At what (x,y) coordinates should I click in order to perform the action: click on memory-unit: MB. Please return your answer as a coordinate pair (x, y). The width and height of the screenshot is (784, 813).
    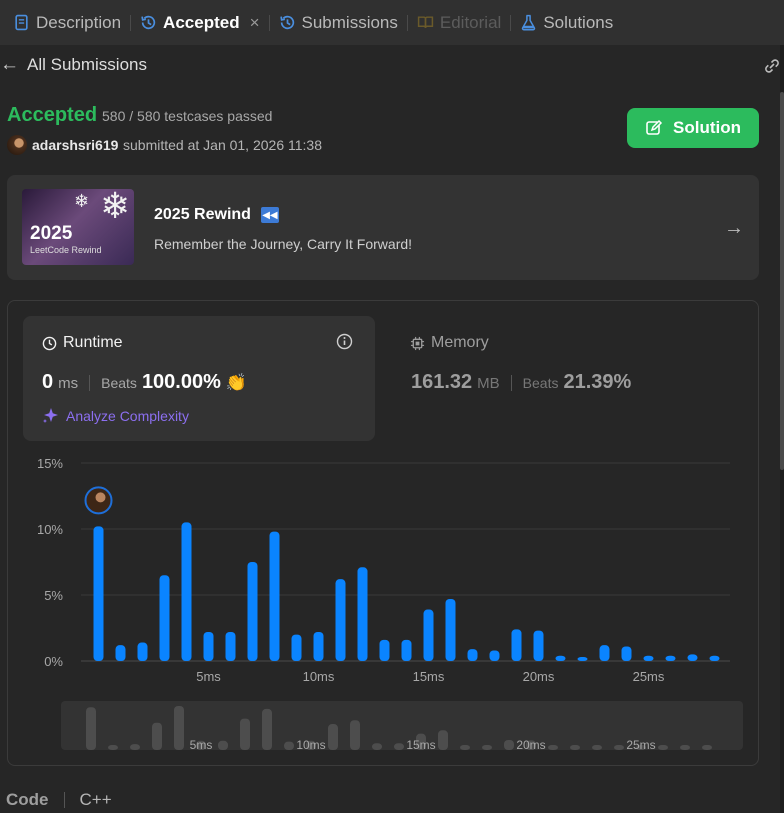
    Looking at the image, I should click on (488, 383).